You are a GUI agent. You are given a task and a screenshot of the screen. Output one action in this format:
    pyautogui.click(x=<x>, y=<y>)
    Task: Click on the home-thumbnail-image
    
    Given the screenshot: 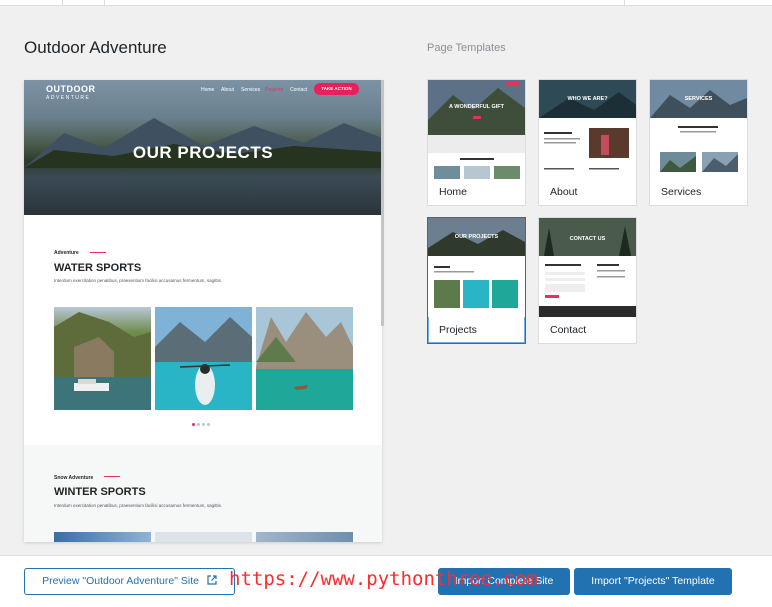 What is the action you would take?
    pyautogui.click(x=476, y=129)
    